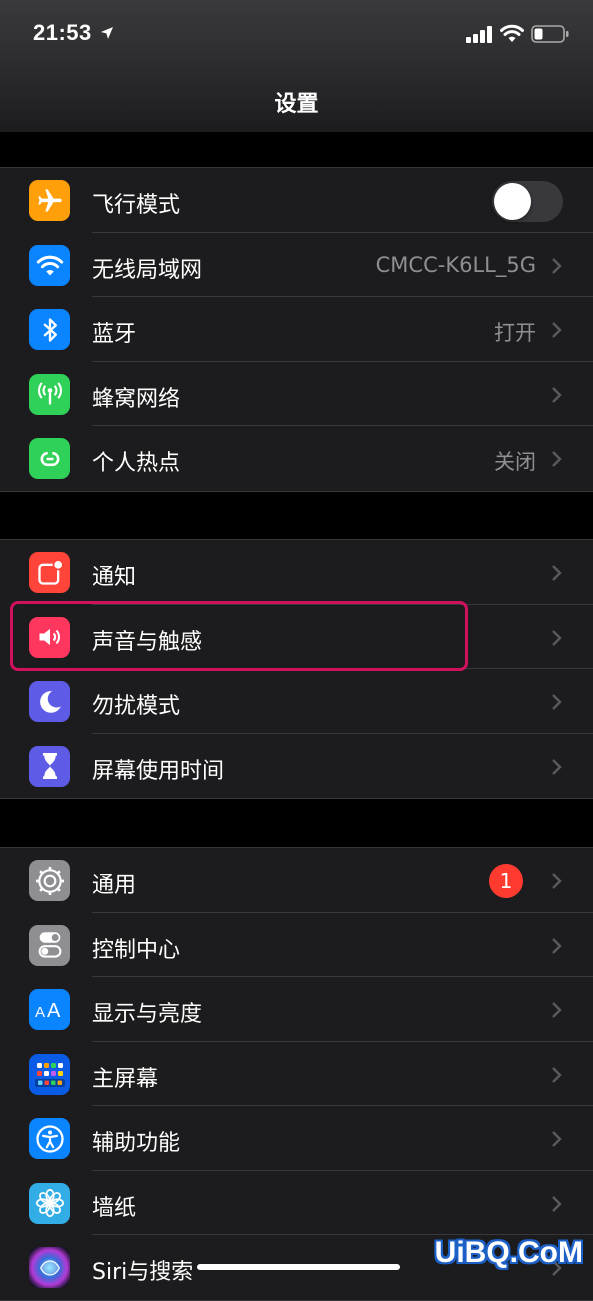 This screenshot has height=1301, width=593. I want to click on highlight-frame, so click(239, 636).